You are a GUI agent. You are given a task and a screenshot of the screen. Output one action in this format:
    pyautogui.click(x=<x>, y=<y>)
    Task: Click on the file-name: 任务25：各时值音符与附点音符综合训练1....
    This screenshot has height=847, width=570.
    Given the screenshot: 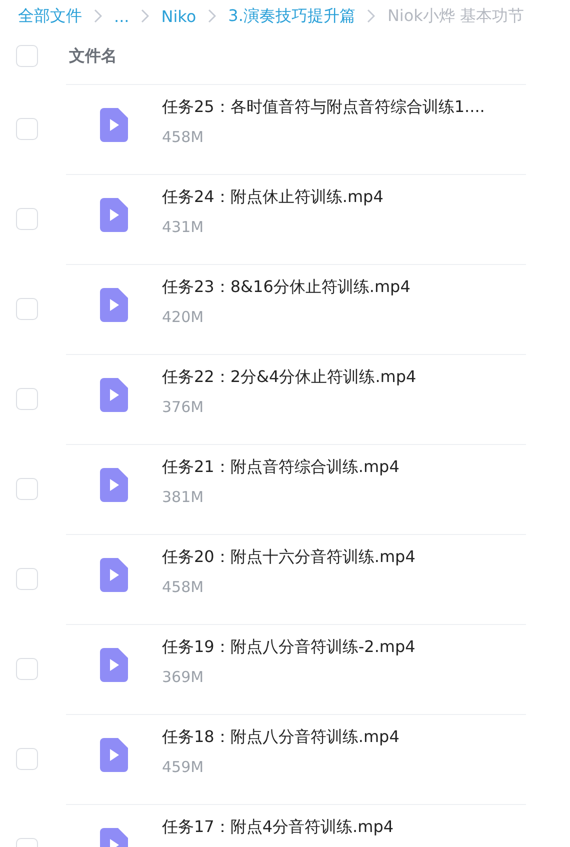 What is the action you would take?
    pyautogui.click(x=323, y=107)
    